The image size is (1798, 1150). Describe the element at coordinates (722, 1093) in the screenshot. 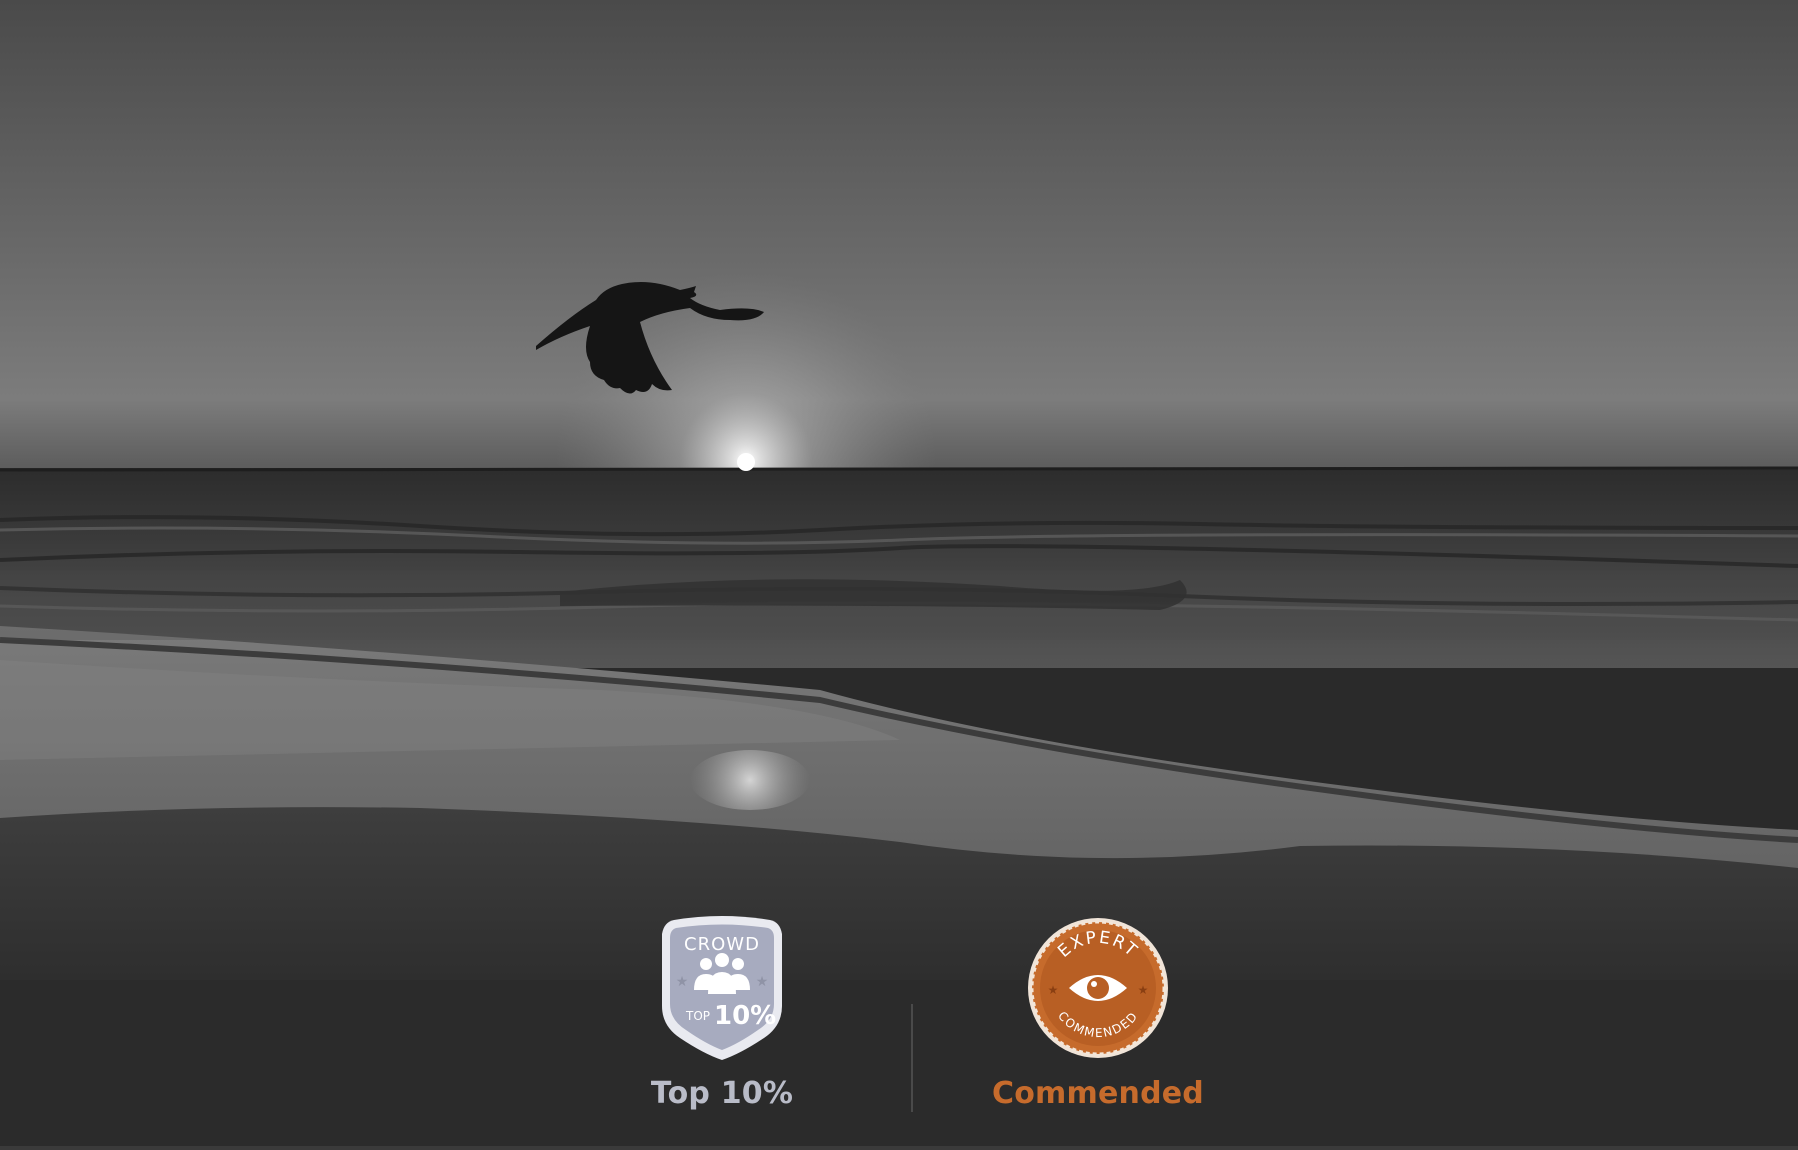

I see `crowd-award-label: Top 10%` at that location.